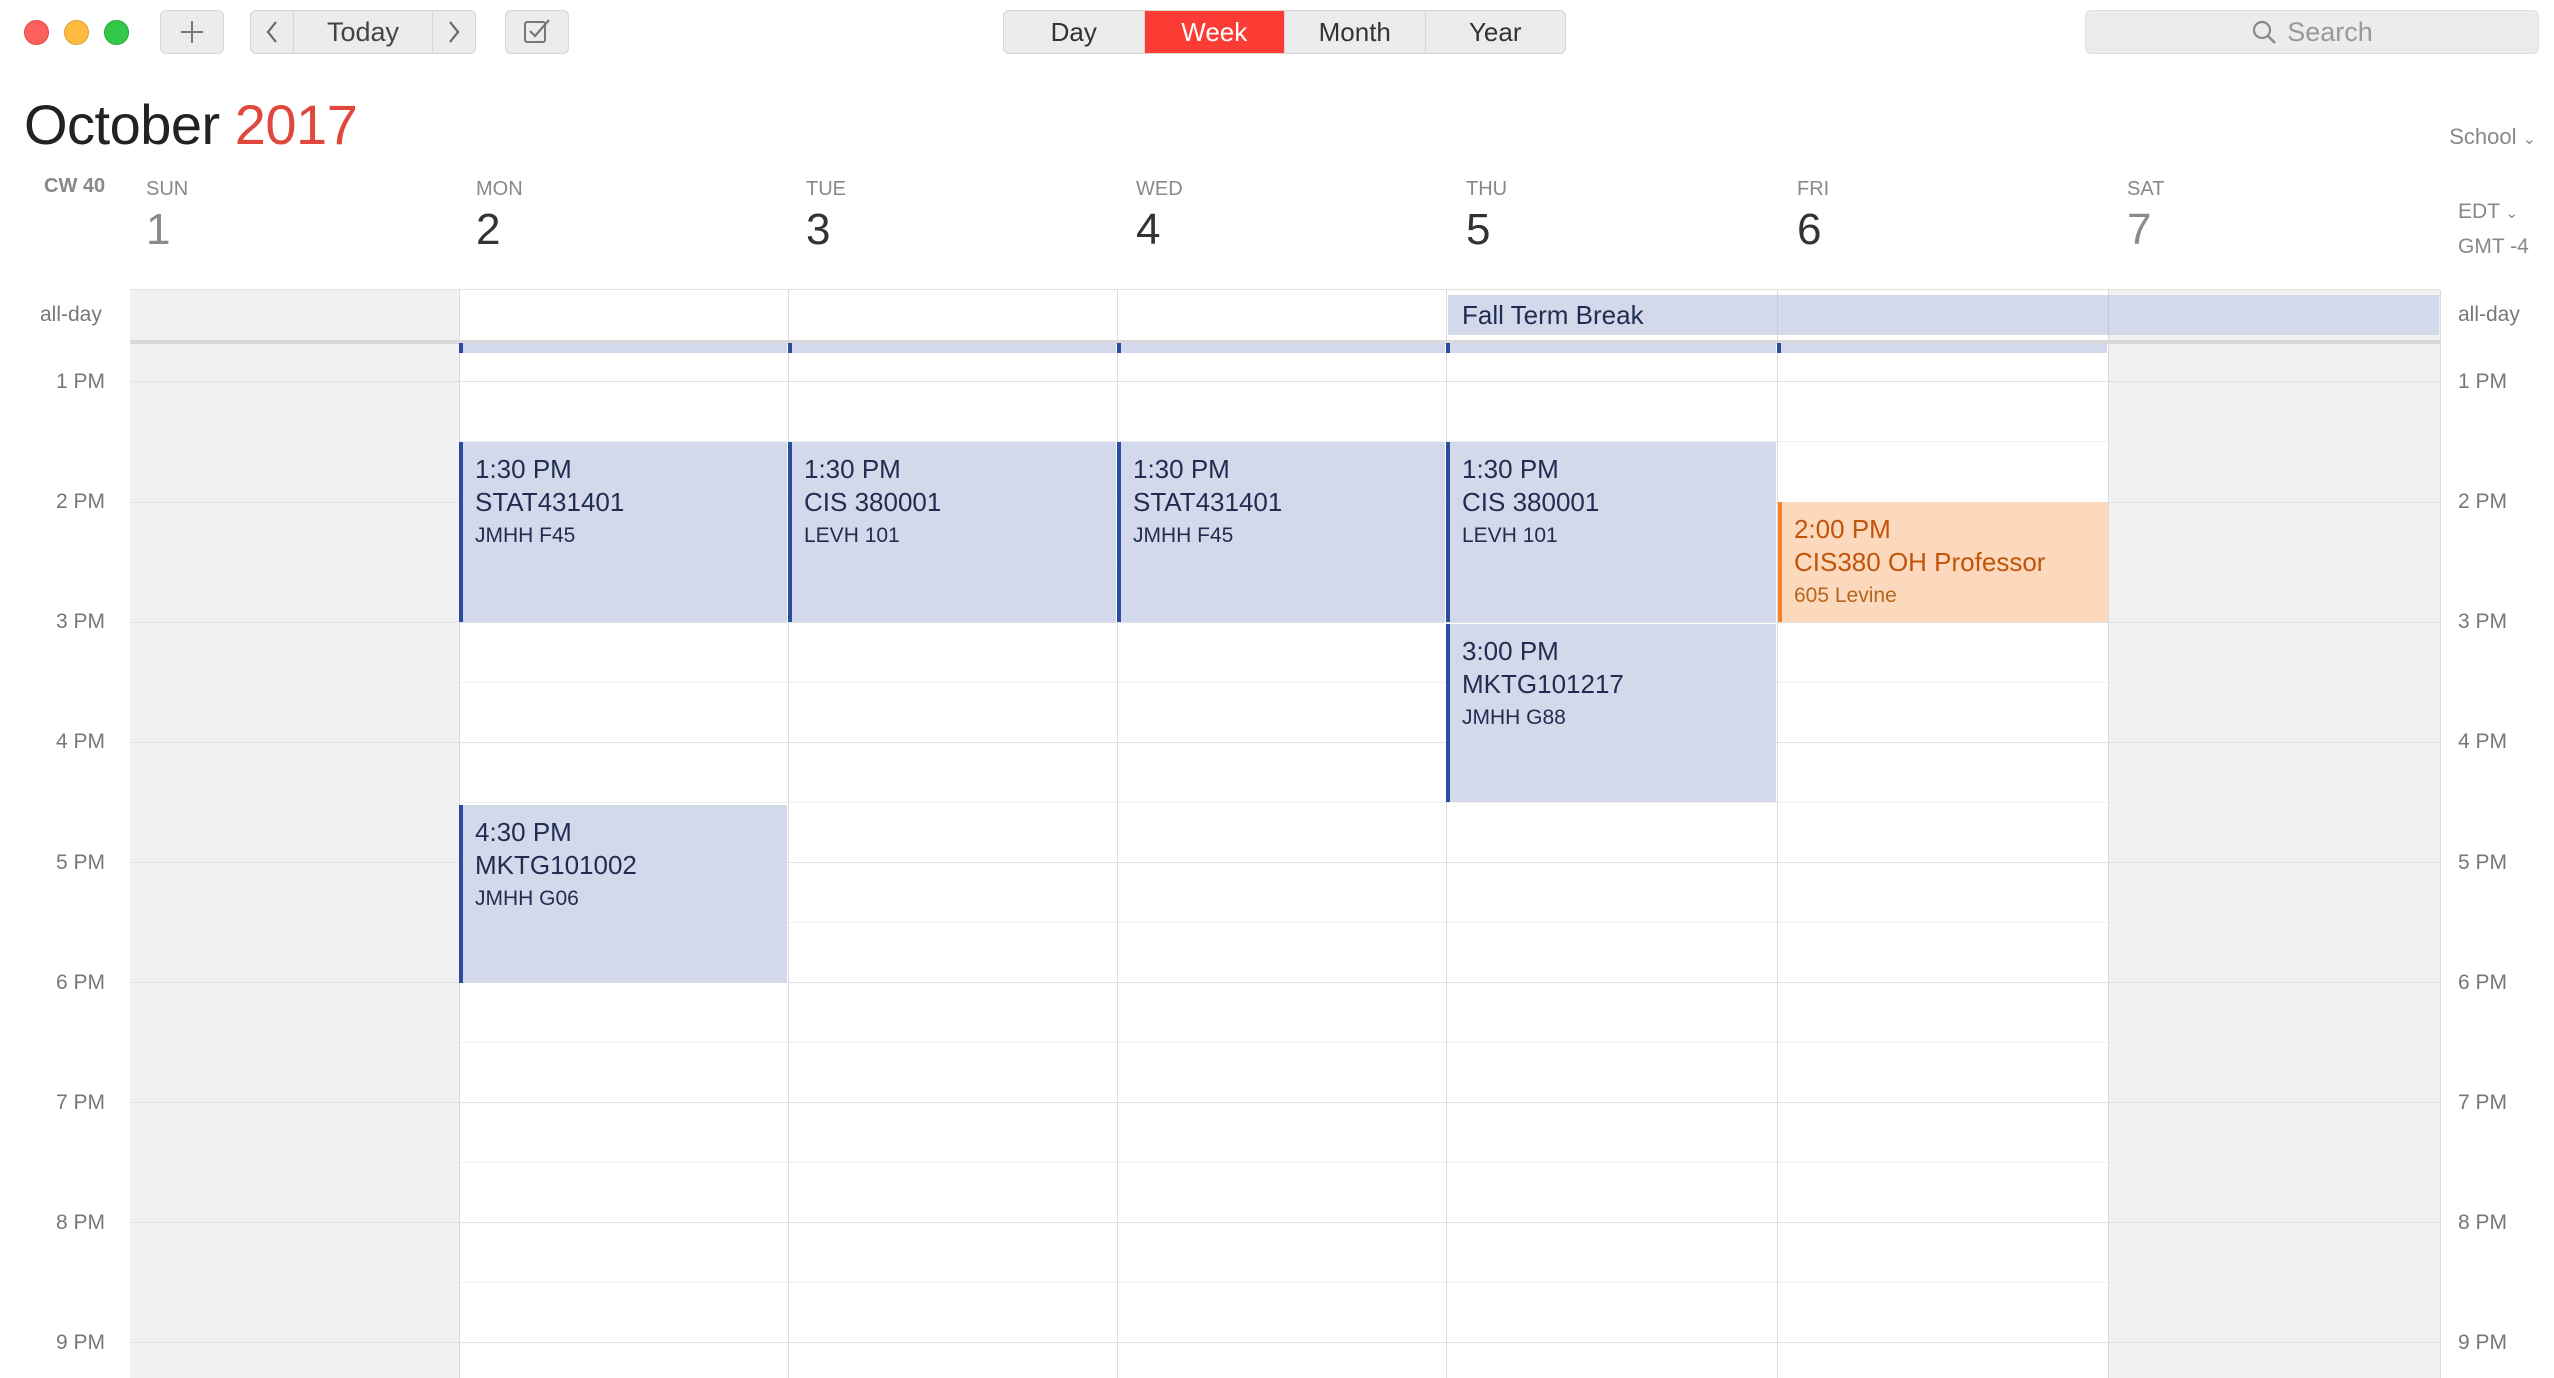  I want to click on event-tue-cis380001: 1:30 PM CIS 380001 LEVH 101, so click(952, 532).